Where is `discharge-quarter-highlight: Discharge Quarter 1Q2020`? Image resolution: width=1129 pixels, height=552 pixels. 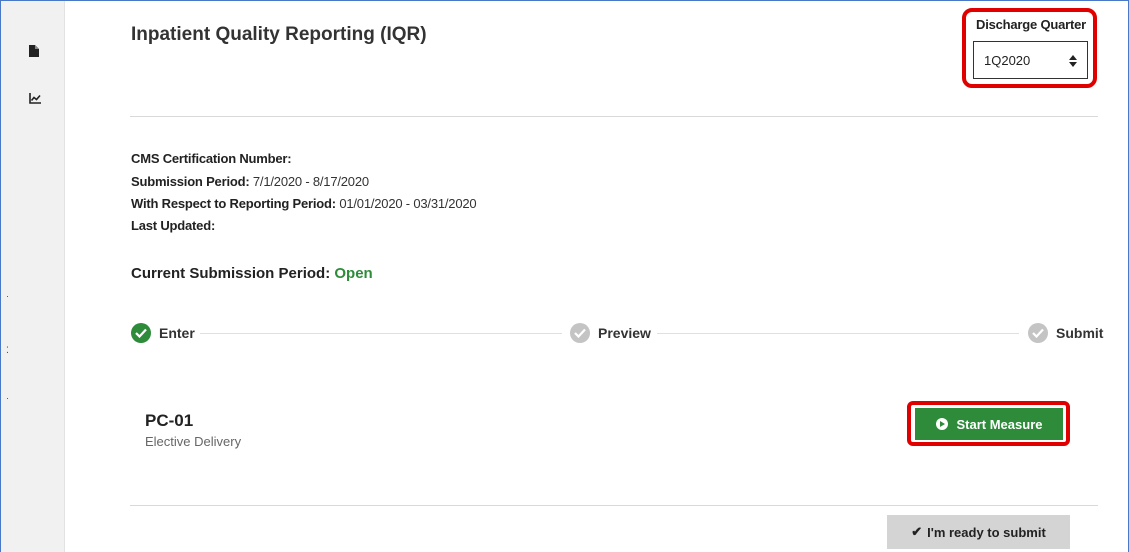
discharge-quarter-highlight: Discharge Quarter 1Q2020 is located at coordinates (1029, 48).